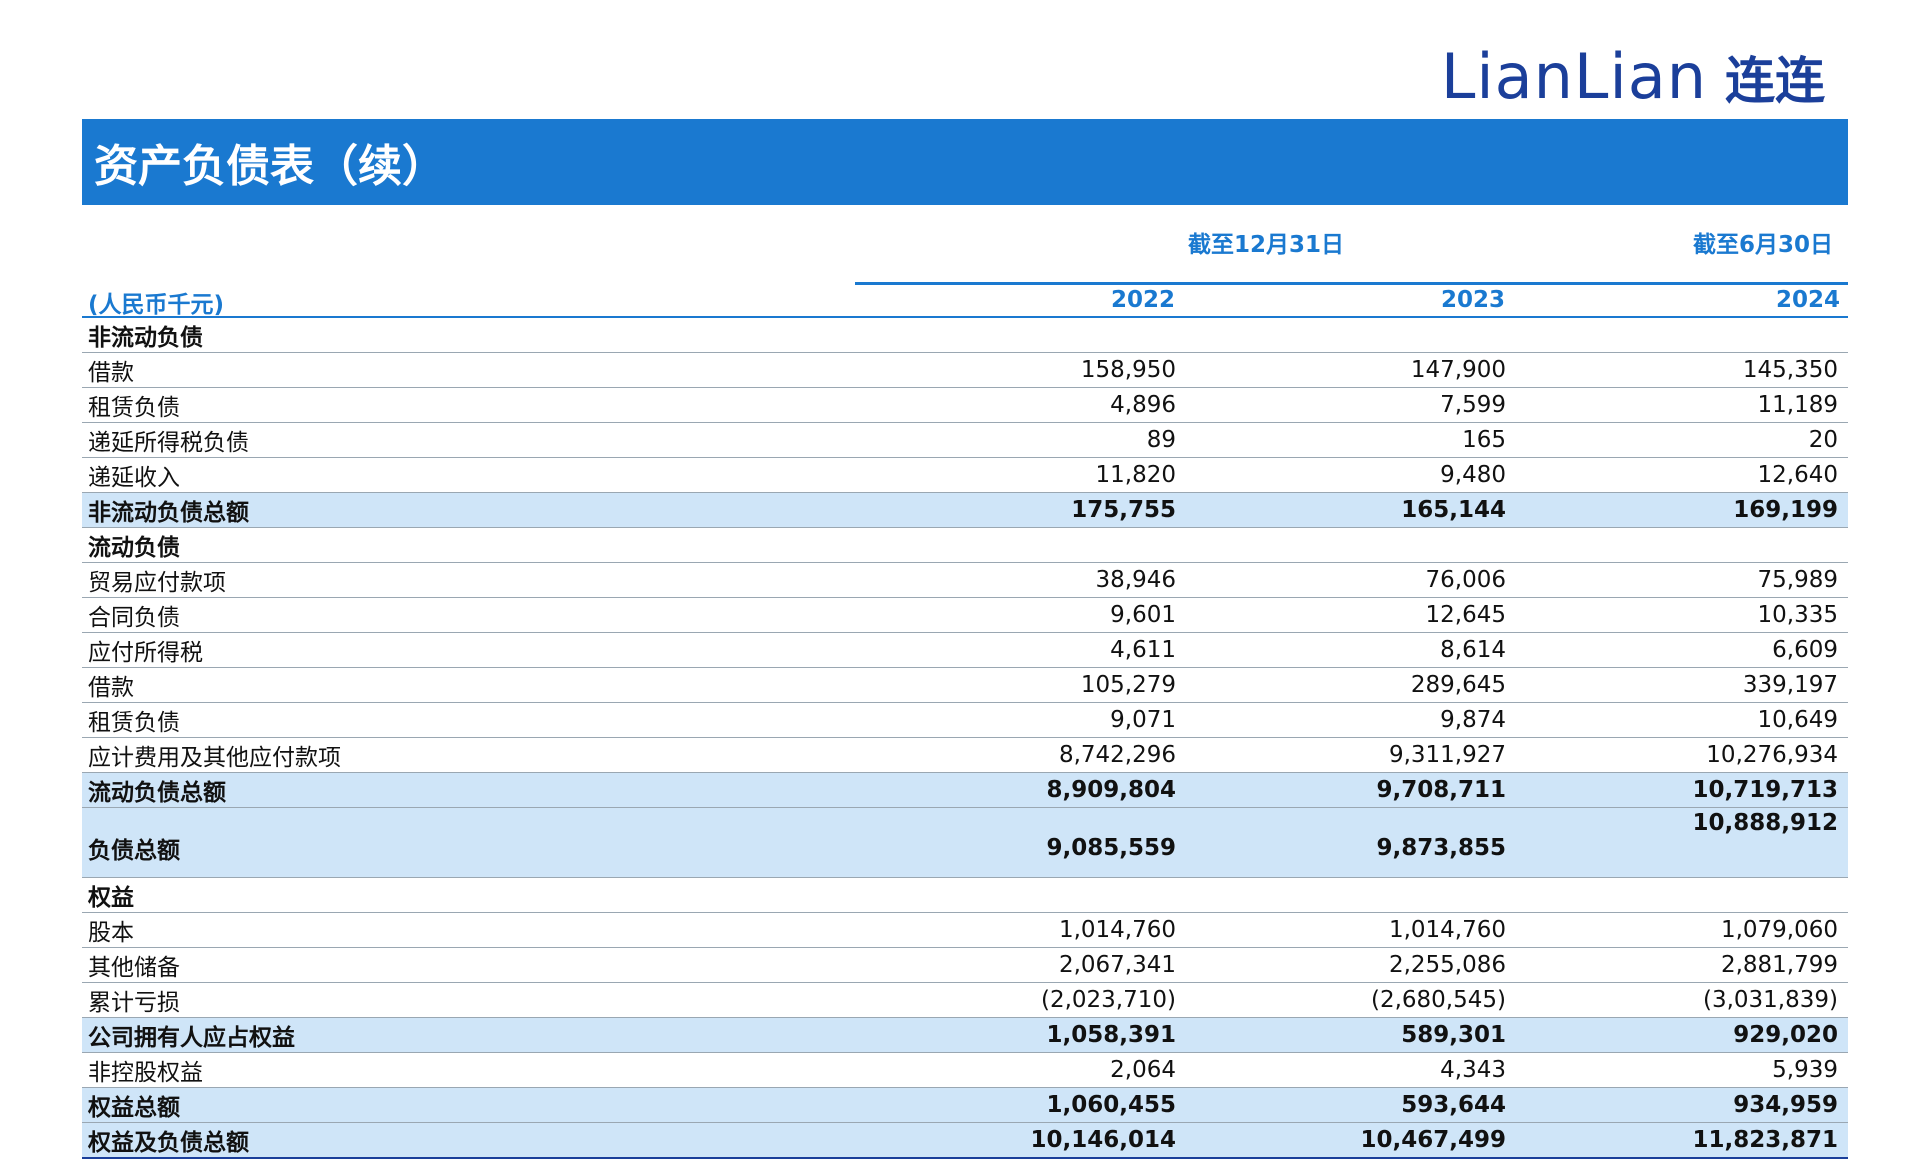 The height and width of the screenshot is (1159, 1920). I want to click on row-label: 权益总额, so click(472, 1105).